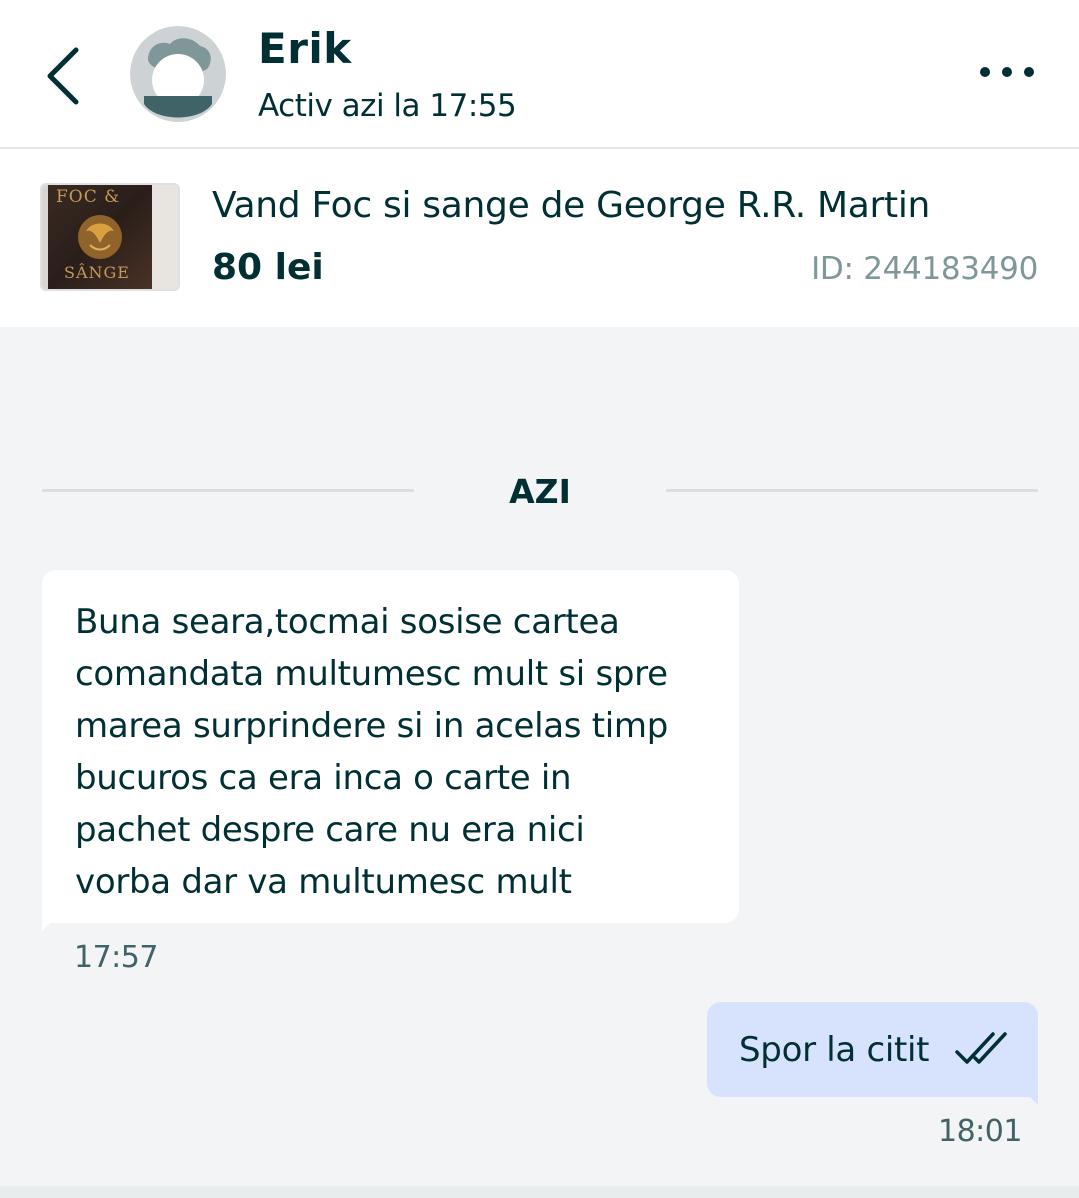 The height and width of the screenshot is (1198, 1079). I want to click on day-separator: AZI, so click(540, 490).